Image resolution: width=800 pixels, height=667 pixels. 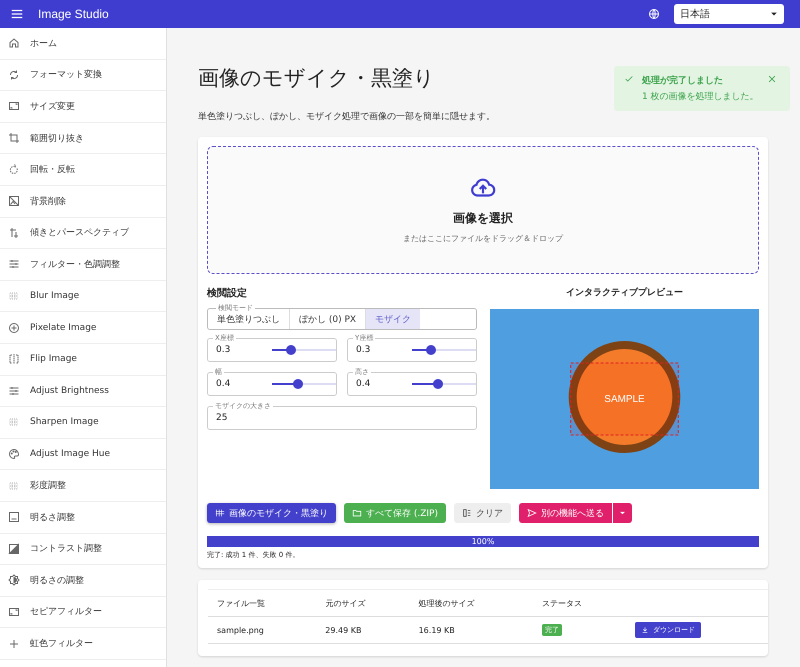 What do you see at coordinates (83, 170) in the screenshot?
I see `sidebar-item: 回転・反転` at bounding box center [83, 170].